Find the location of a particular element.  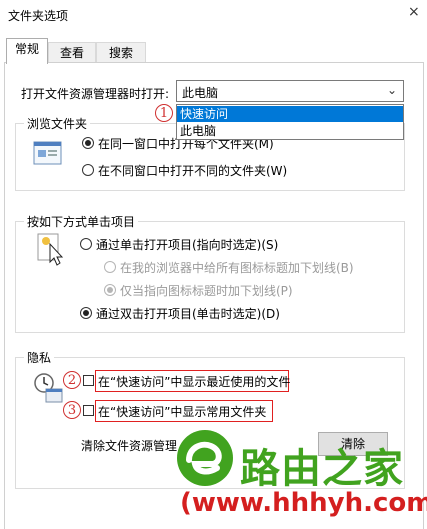

underline-browser-label: 在我的浏览器中给所有图标标题加下划线(B) is located at coordinates (237, 268).